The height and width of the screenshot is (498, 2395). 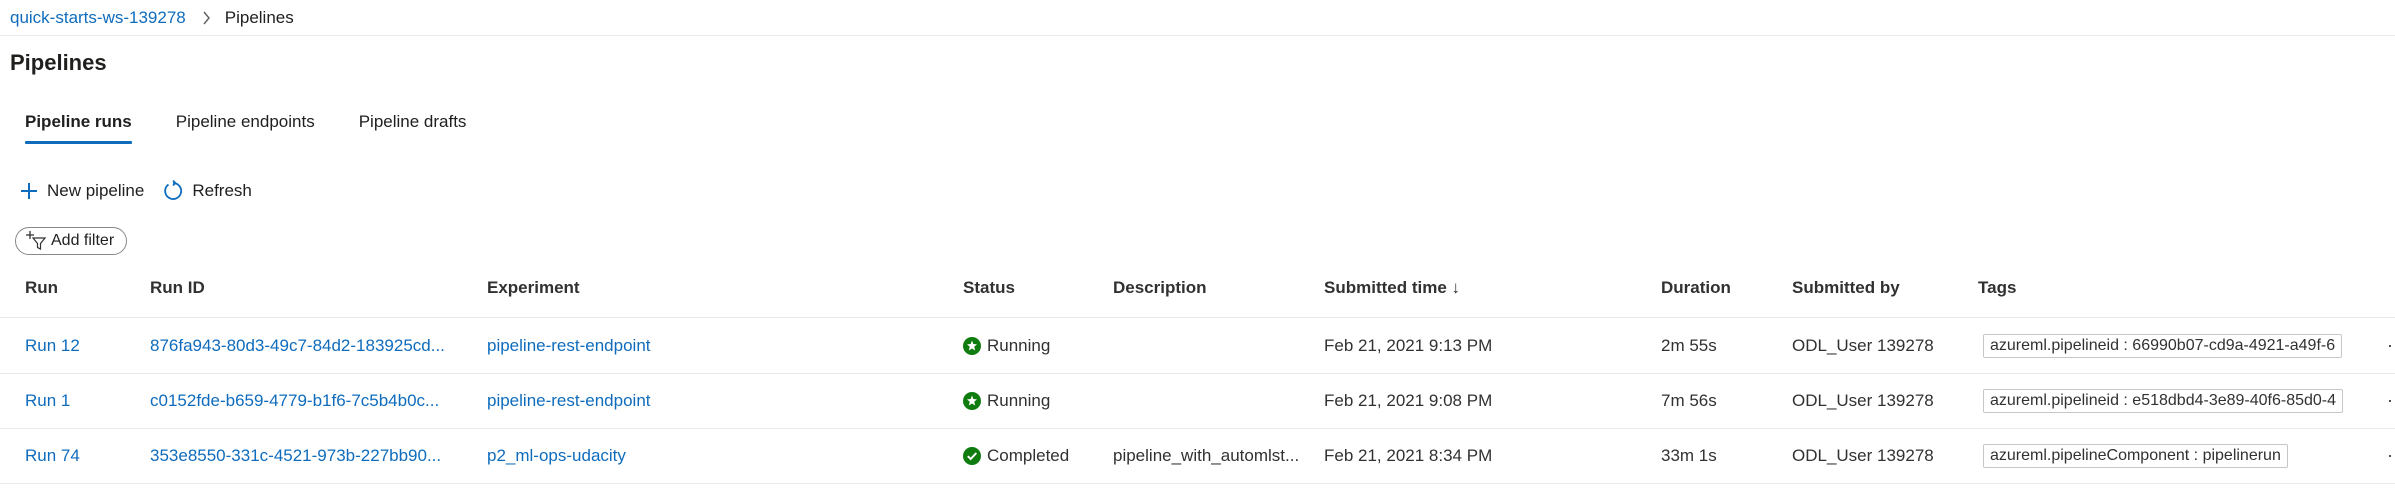 I want to click on tag-chip: azureml.pipelineComponent : pipelinerun, so click(x=2135, y=455).